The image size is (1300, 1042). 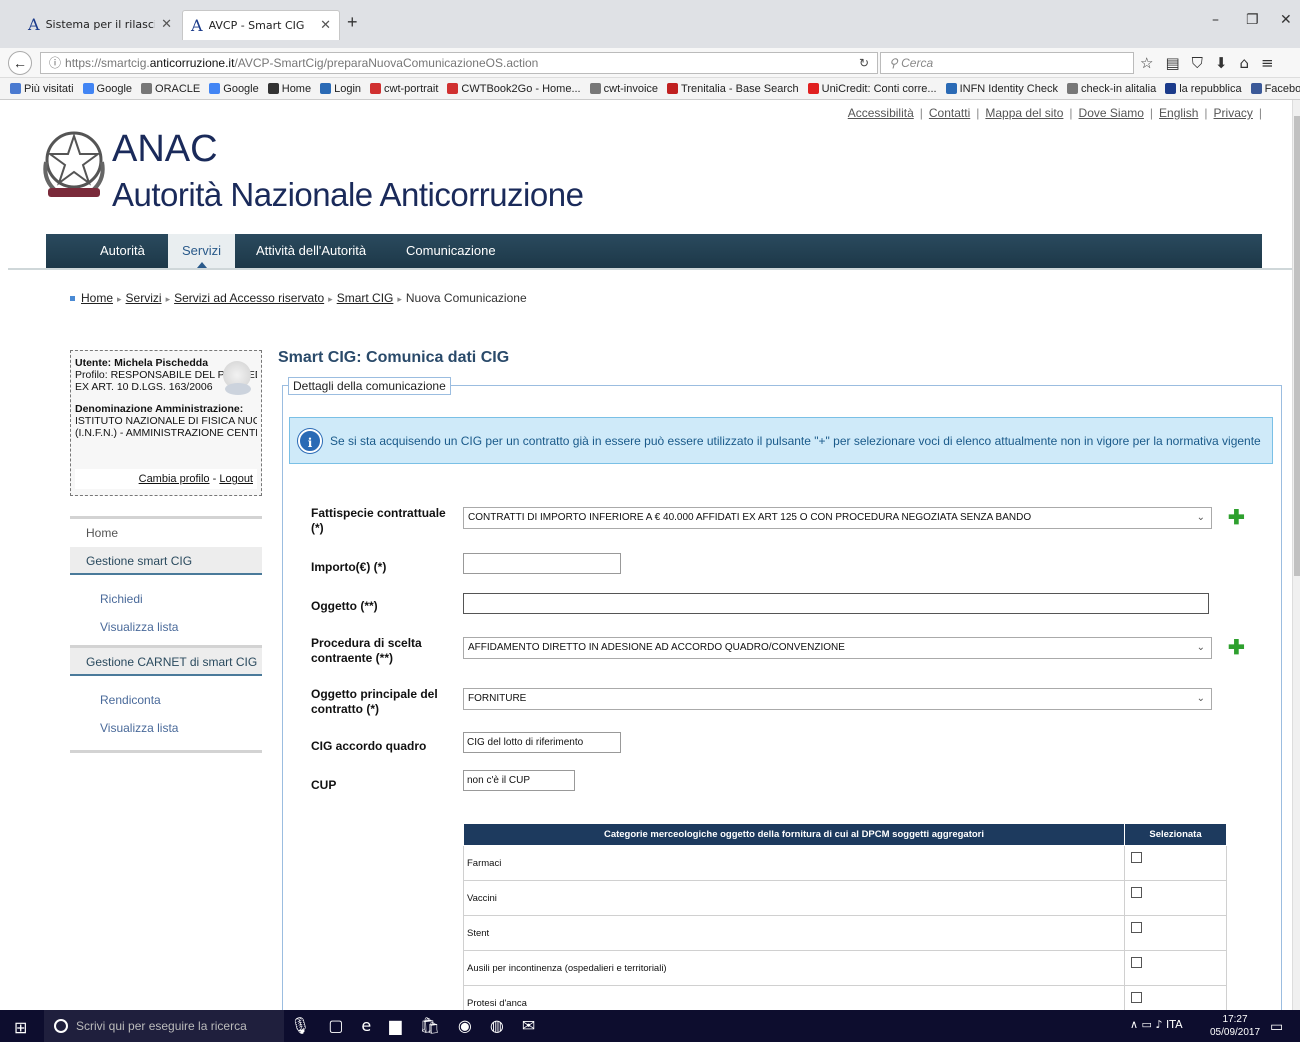 I want to click on bookmark-item: ORACLE, so click(x=170, y=89).